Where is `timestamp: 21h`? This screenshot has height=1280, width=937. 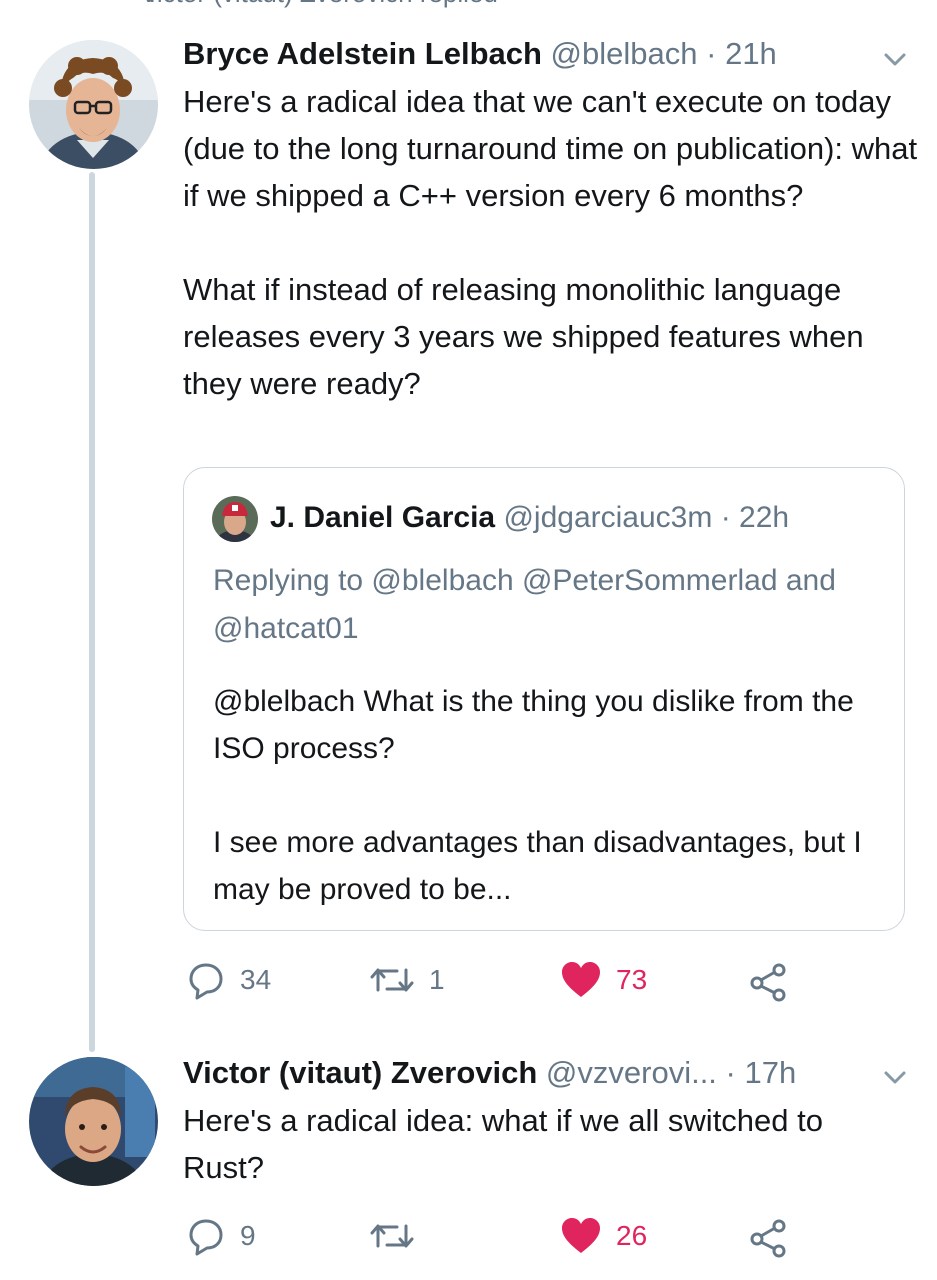
timestamp: 21h is located at coordinates (751, 53).